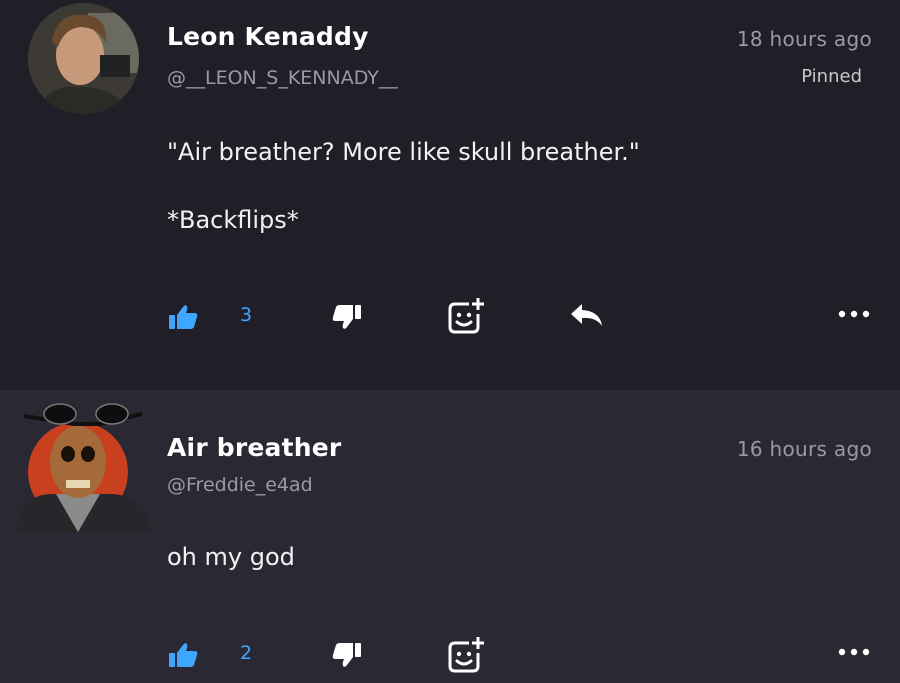  What do you see at coordinates (254, 447) in the screenshot?
I see `author-name: Air breather` at bounding box center [254, 447].